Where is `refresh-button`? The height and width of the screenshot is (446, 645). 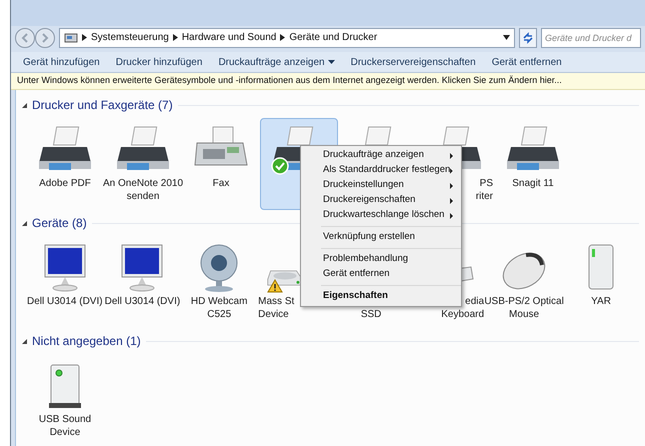 refresh-button is located at coordinates (528, 38).